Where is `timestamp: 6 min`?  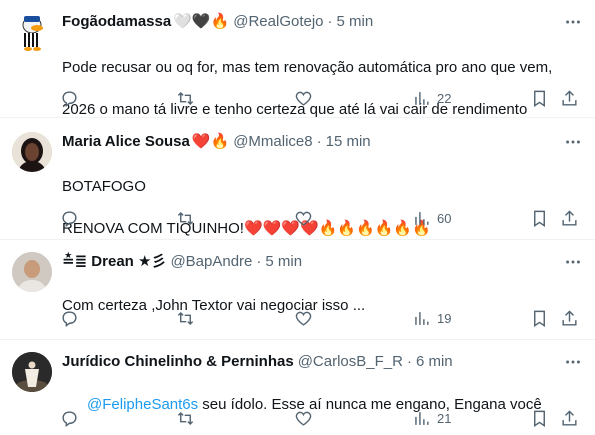 timestamp: 6 min is located at coordinates (434, 362).